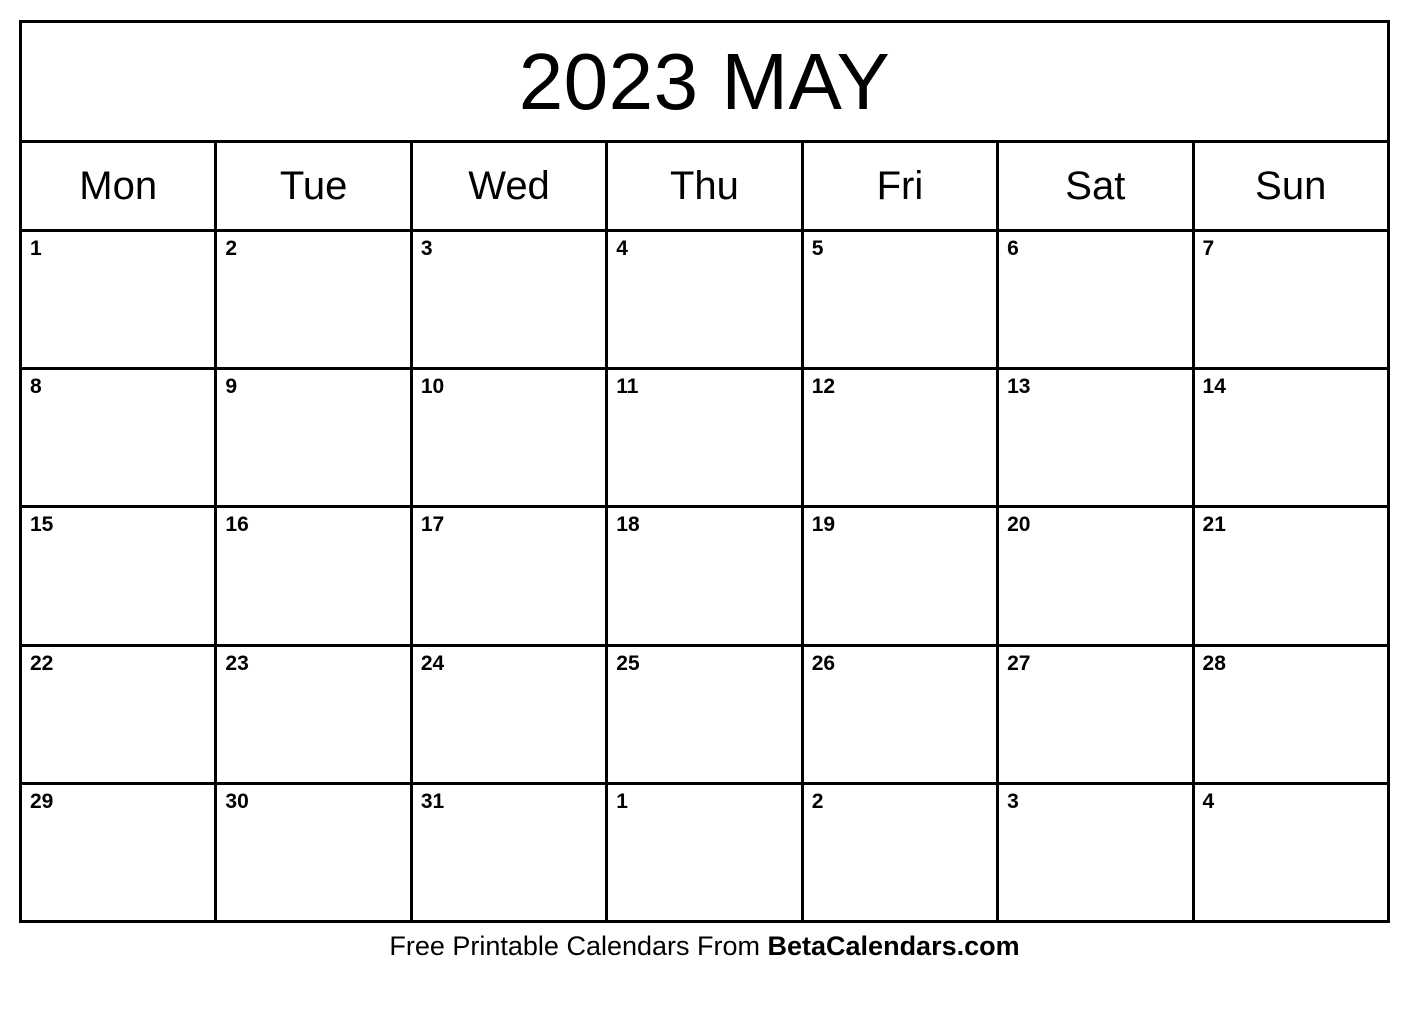  I want to click on day-number: 27, so click(1019, 663).